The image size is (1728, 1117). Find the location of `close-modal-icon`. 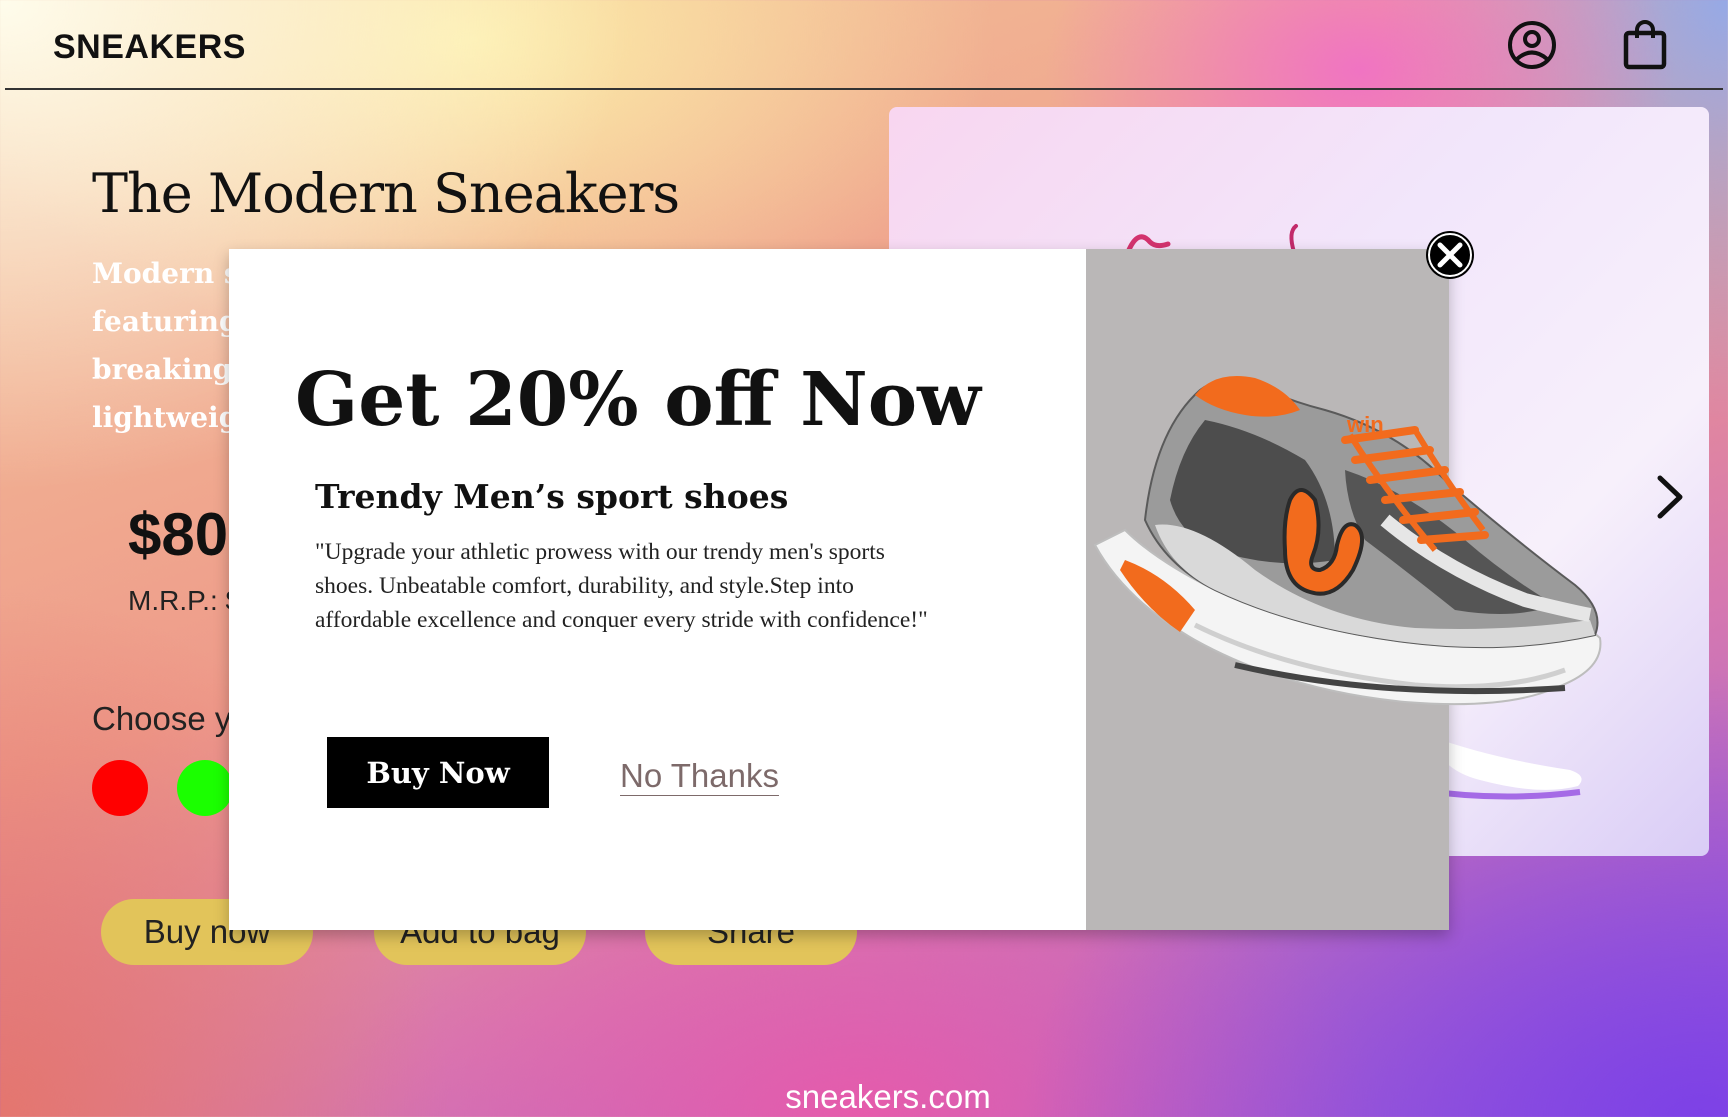

close-modal-icon is located at coordinates (1450, 255).